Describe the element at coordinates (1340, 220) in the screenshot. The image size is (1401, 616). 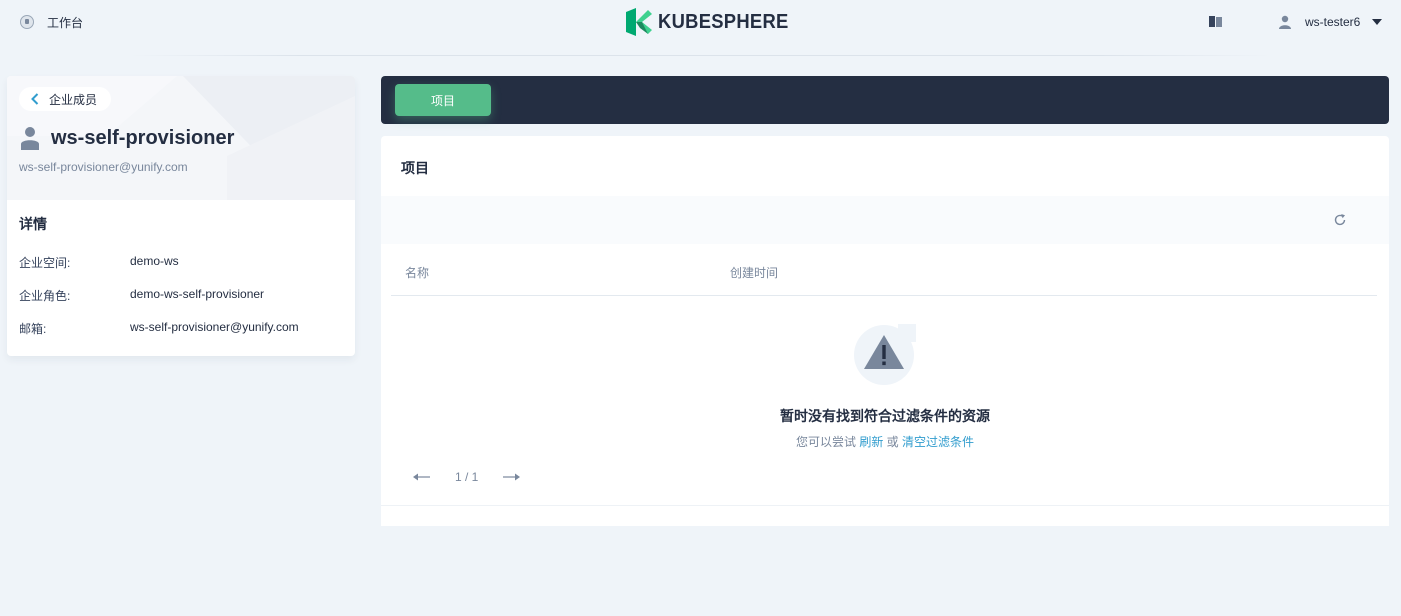
I see `refresh-icon` at that location.